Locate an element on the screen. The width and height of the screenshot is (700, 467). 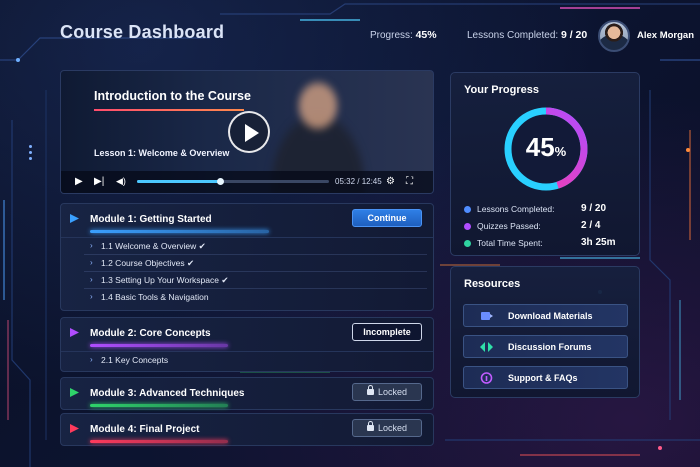
module-2-header: Module 2: Core Concepts Incomplete is located at coordinates (247, 334).